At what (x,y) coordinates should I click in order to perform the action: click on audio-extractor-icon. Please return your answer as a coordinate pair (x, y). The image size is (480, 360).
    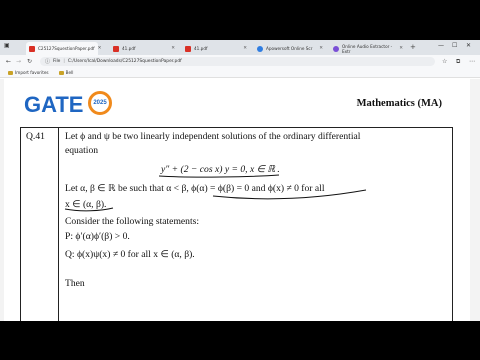
    Looking at the image, I should click on (336, 48).